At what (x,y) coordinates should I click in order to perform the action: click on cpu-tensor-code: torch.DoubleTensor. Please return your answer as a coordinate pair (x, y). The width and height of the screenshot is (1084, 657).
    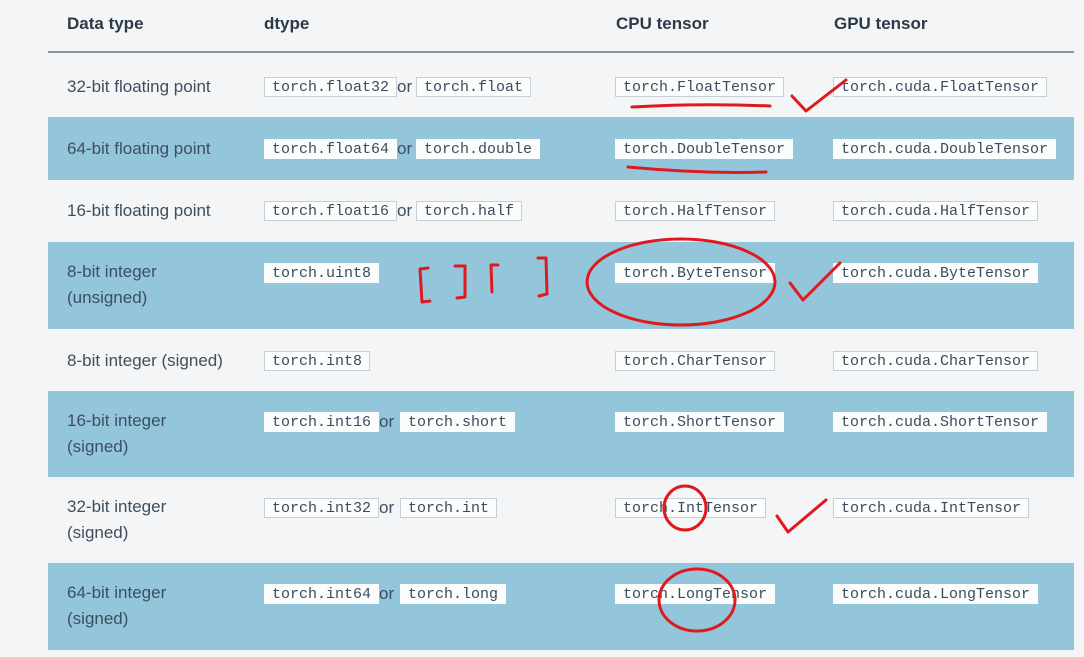
    Looking at the image, I should click on (704, 149).